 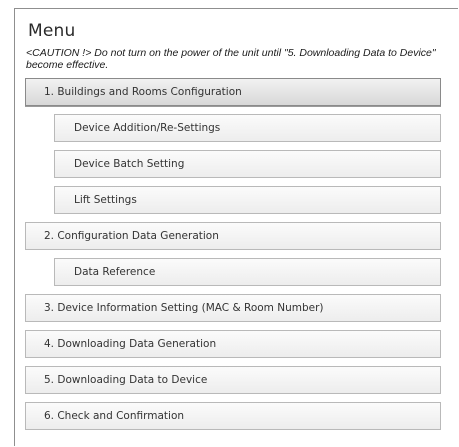 What do you see at coordinates (115, 272) in the screenshot?
I see `menu-item-label: Data Reference` at bounding box center [115, 272].